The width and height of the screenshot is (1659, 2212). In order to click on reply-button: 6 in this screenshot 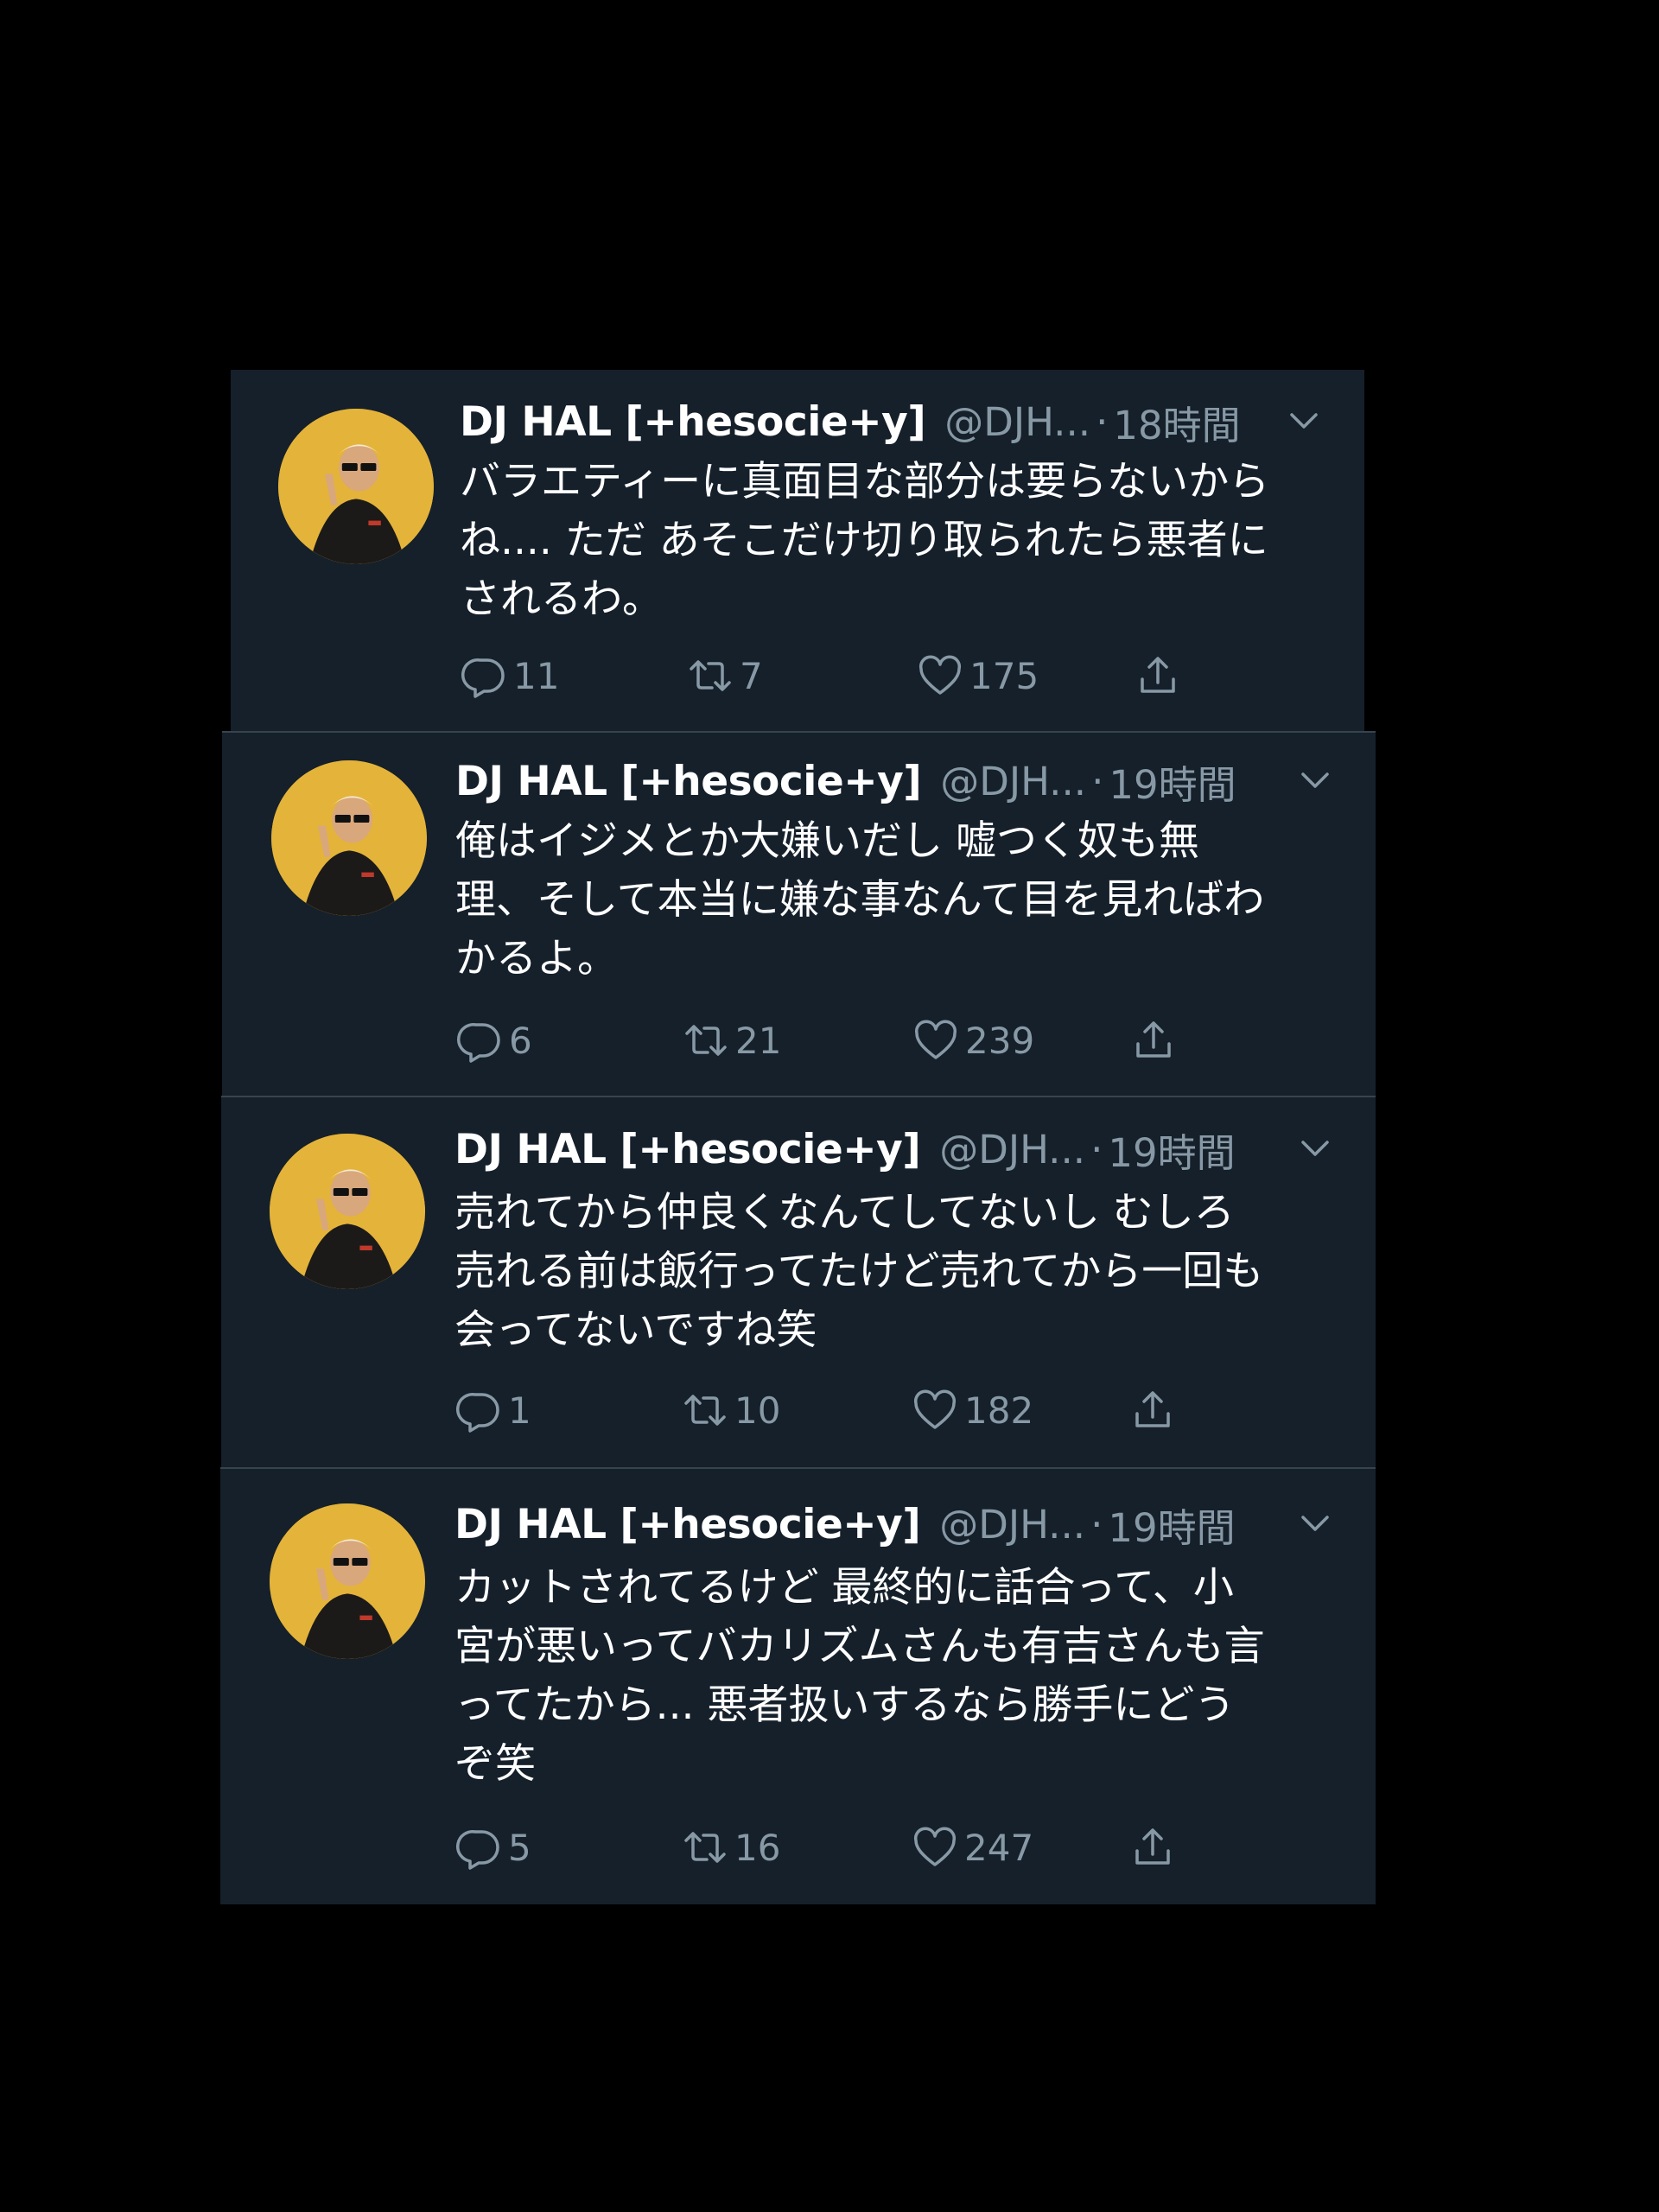, I will do `click(493, 1040)`.